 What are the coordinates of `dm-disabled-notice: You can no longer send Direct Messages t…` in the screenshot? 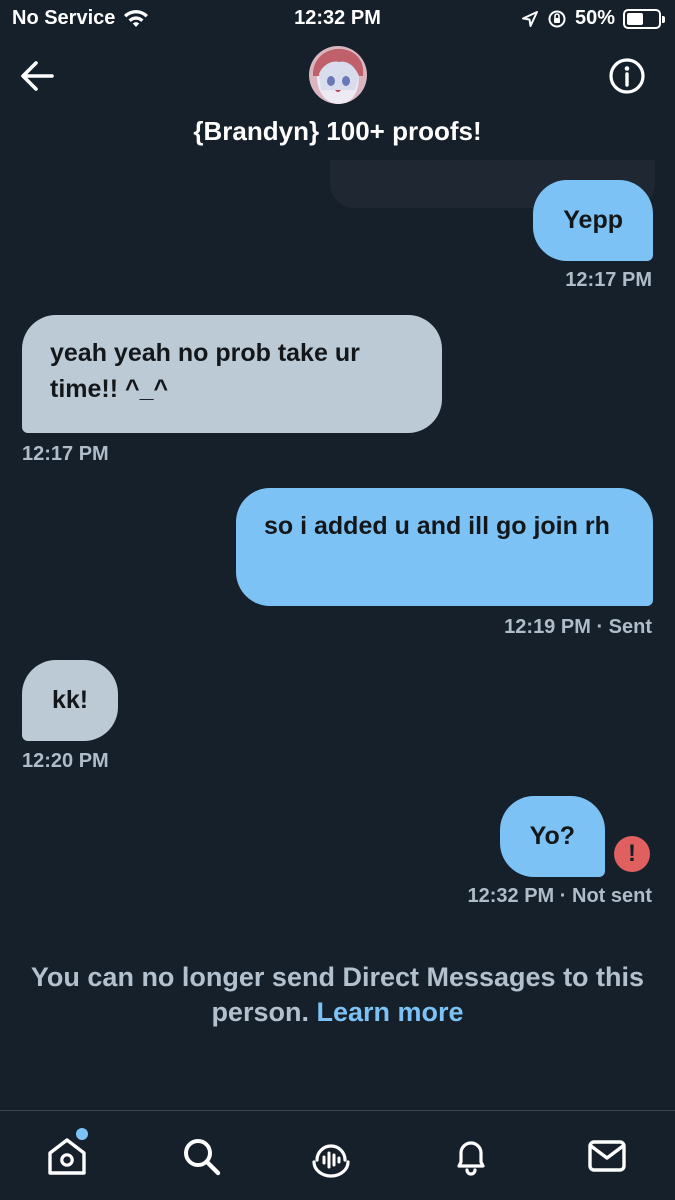 It's located at (337, 995).